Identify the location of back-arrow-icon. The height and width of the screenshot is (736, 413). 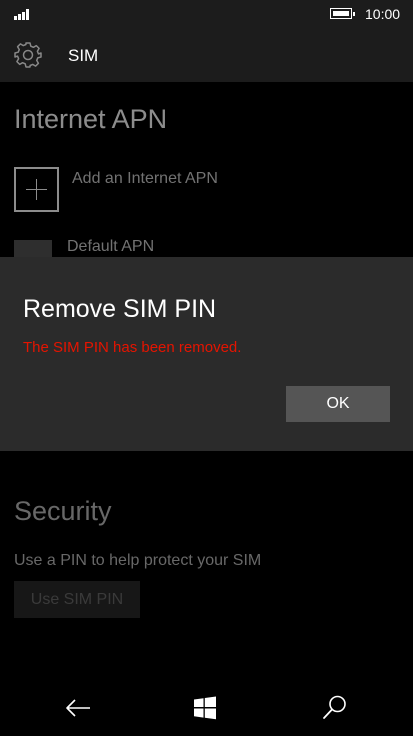
(78, 708).